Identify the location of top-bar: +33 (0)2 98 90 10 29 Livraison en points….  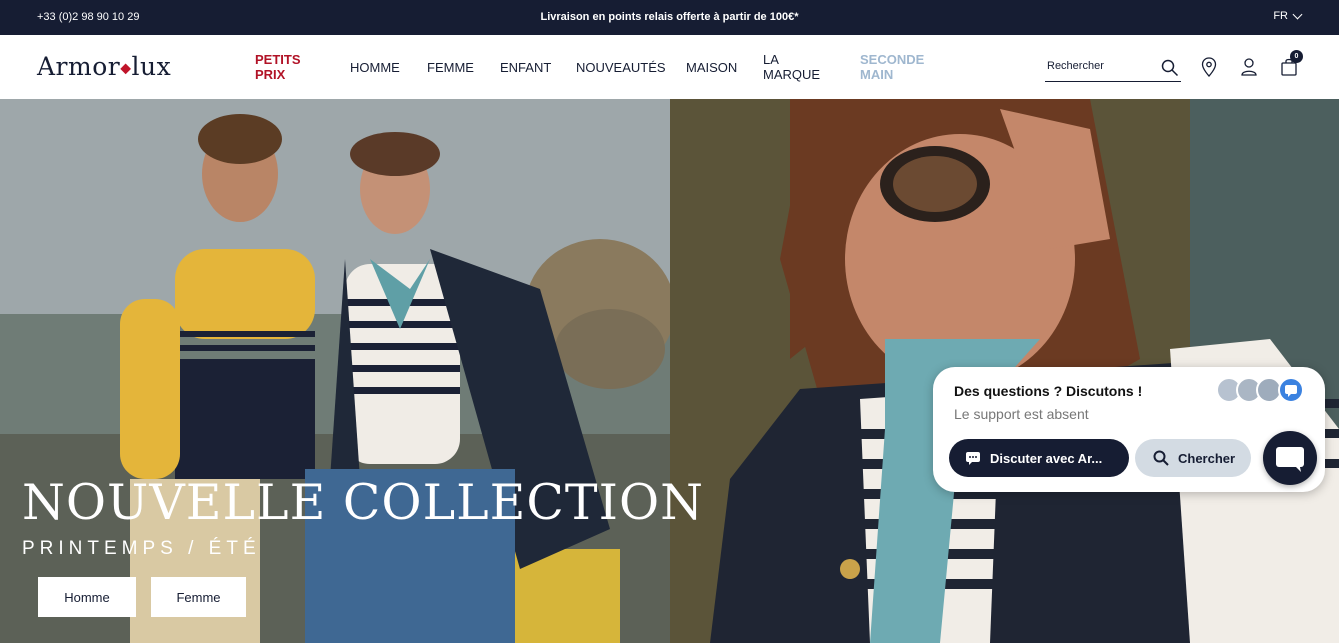
(669, 17).